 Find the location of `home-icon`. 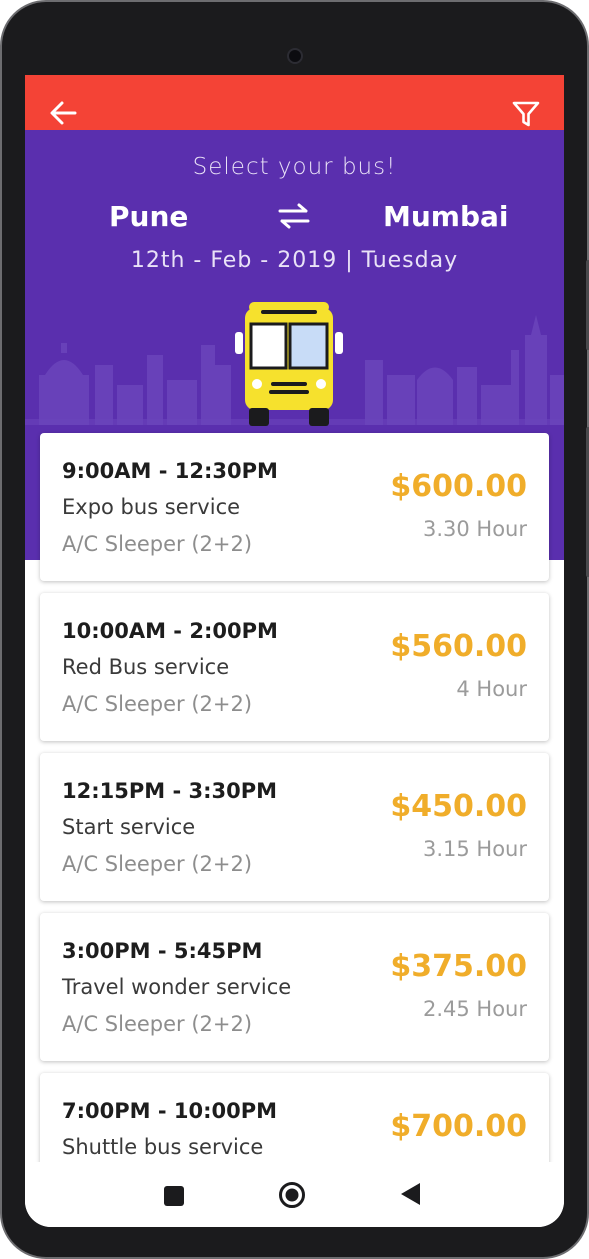

home-icon is located at coordinates (292, 1195).